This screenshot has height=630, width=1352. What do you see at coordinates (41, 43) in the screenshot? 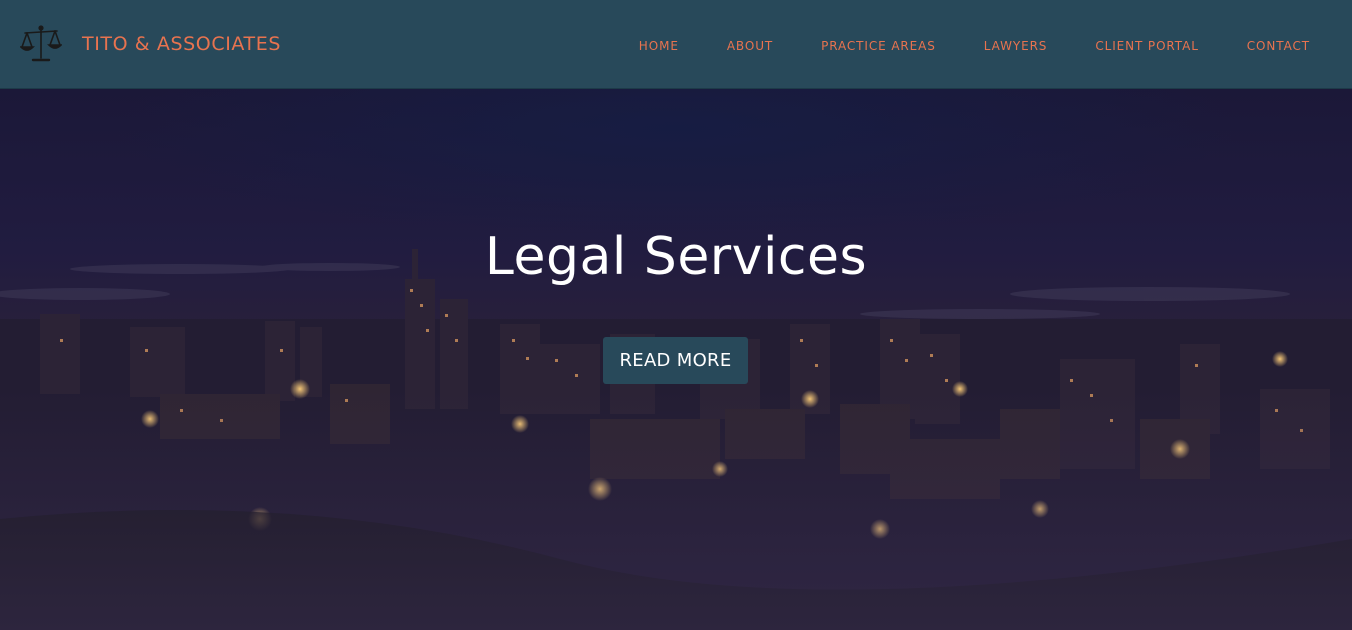
I see `scales-of-justice-icon` at bounding box center [41, 43].